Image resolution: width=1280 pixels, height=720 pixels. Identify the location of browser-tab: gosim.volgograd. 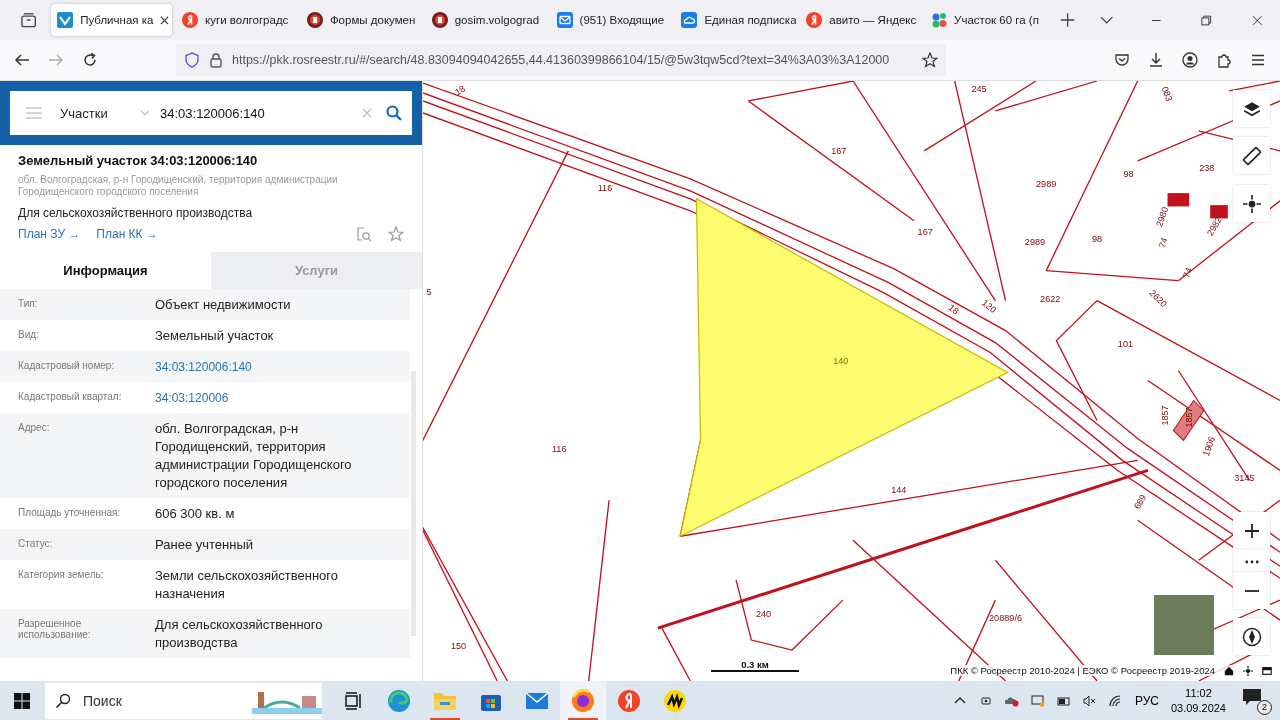
(486, 20).